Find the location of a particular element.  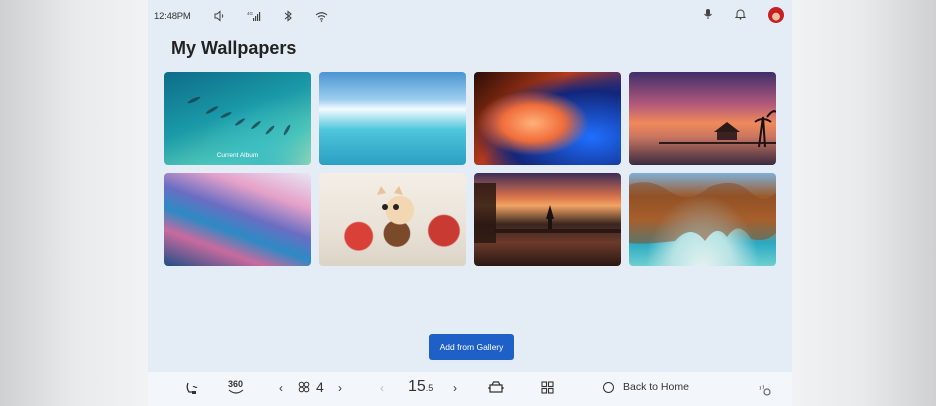

view-360-button: 360 is located at coordinates (236, 387).